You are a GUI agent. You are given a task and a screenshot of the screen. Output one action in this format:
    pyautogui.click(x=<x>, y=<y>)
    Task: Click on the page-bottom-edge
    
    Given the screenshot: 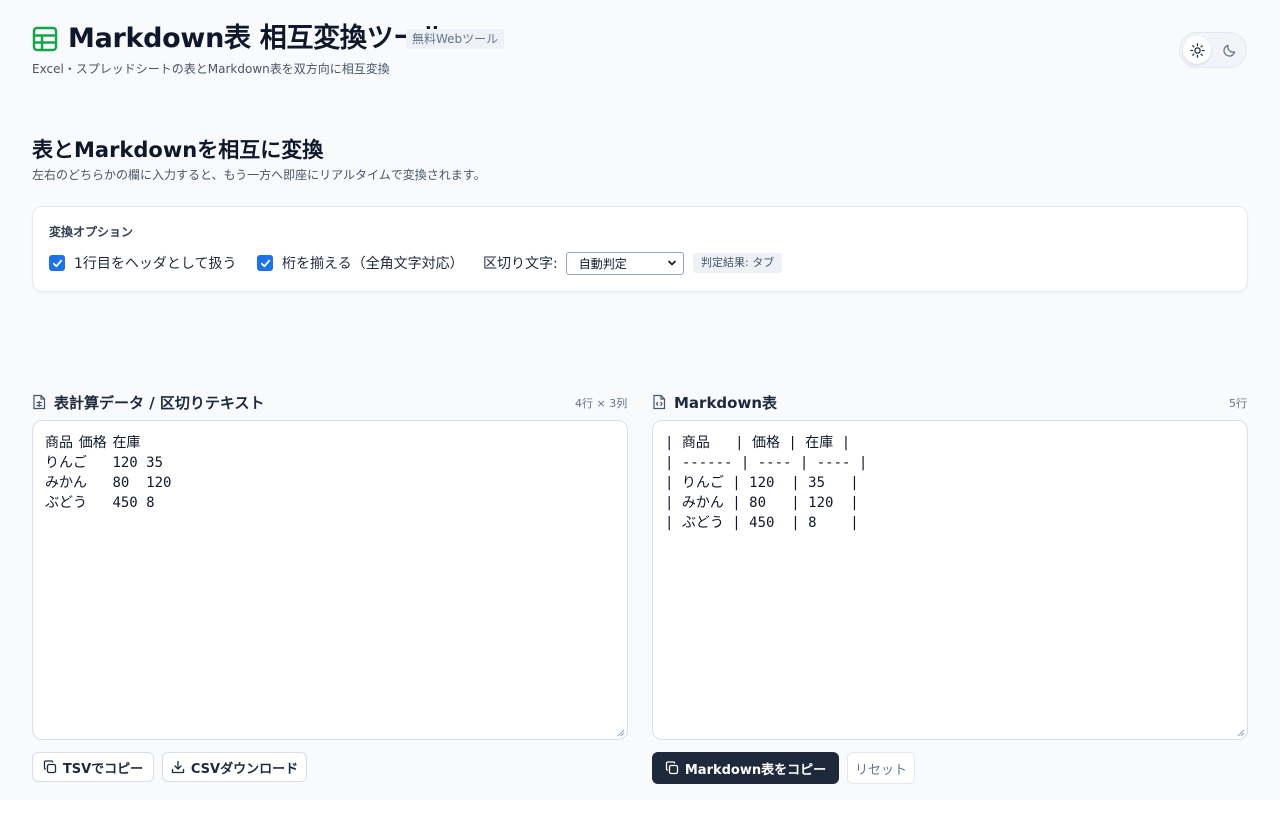 What is the action you would take?
    pyautogui.click(x=640, y=810)
    